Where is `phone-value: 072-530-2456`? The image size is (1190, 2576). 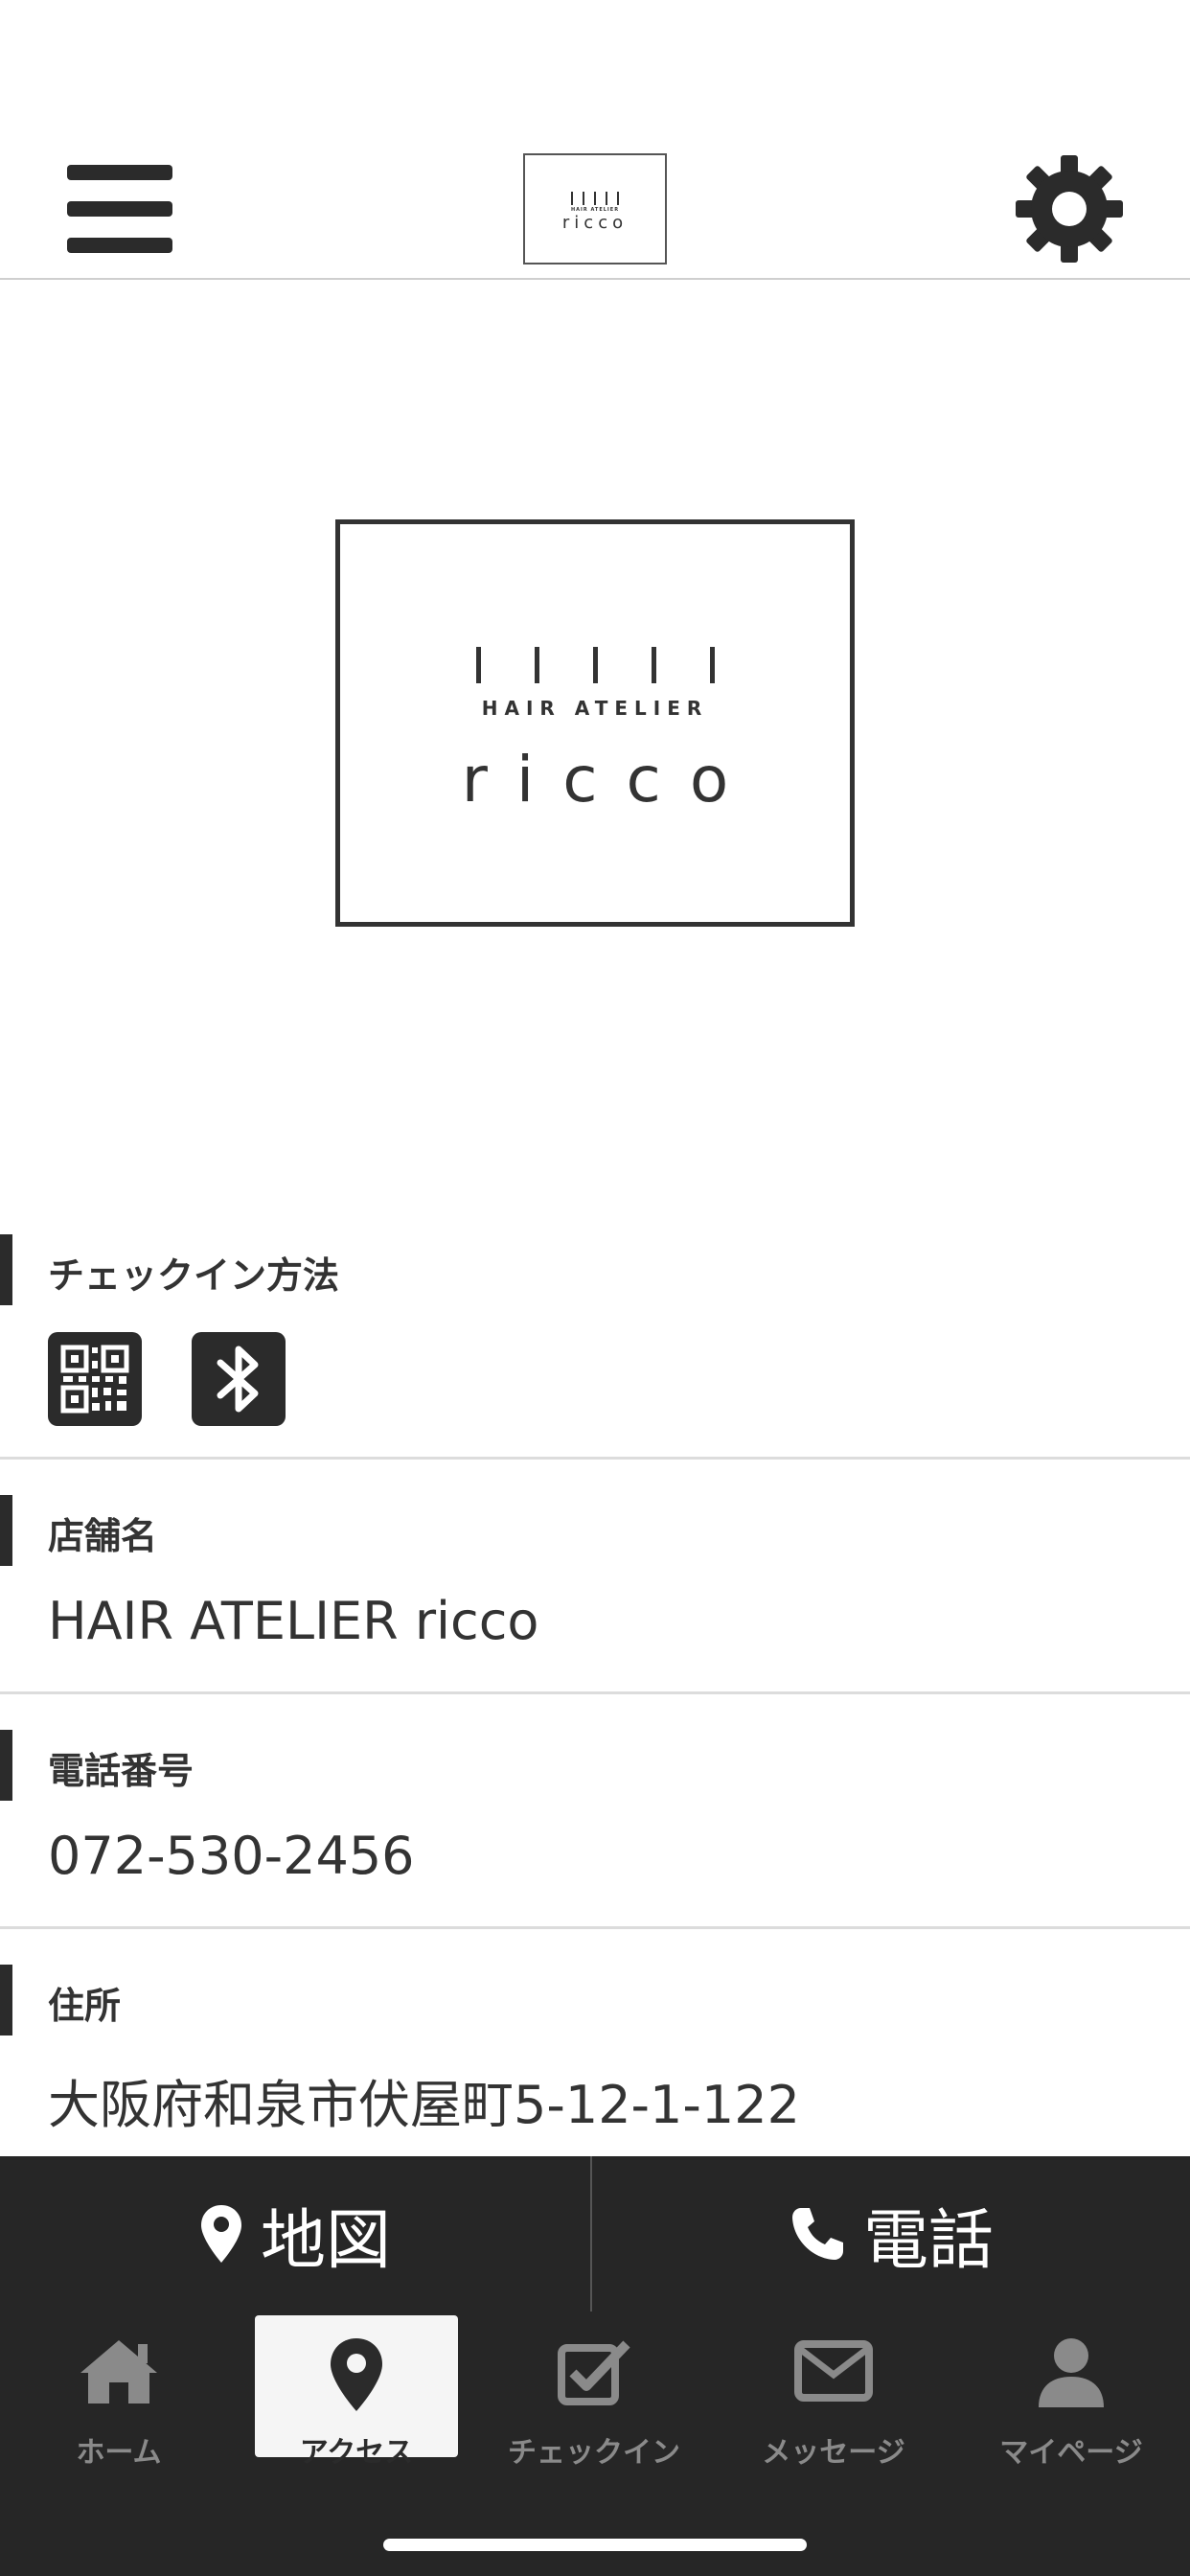
phone-value: 072-530-2456 is located at coordinates (232, 1856).